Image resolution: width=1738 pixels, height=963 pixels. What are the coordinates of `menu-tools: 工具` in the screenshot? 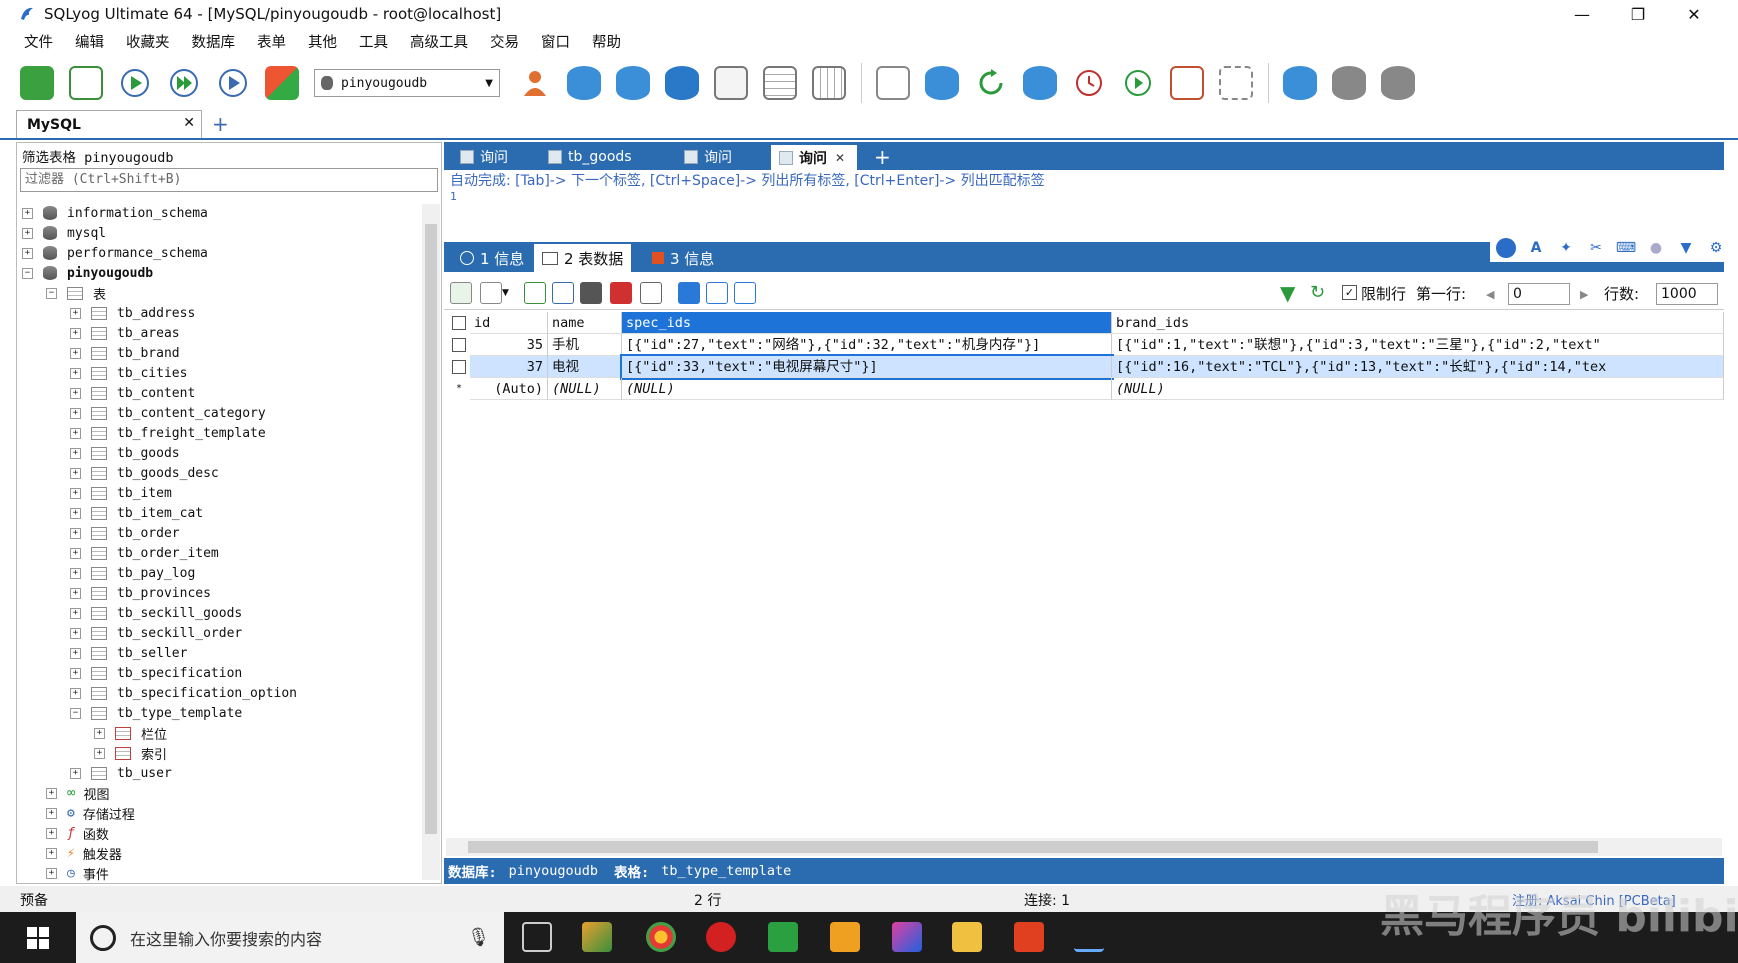 It's located at (373, 41).